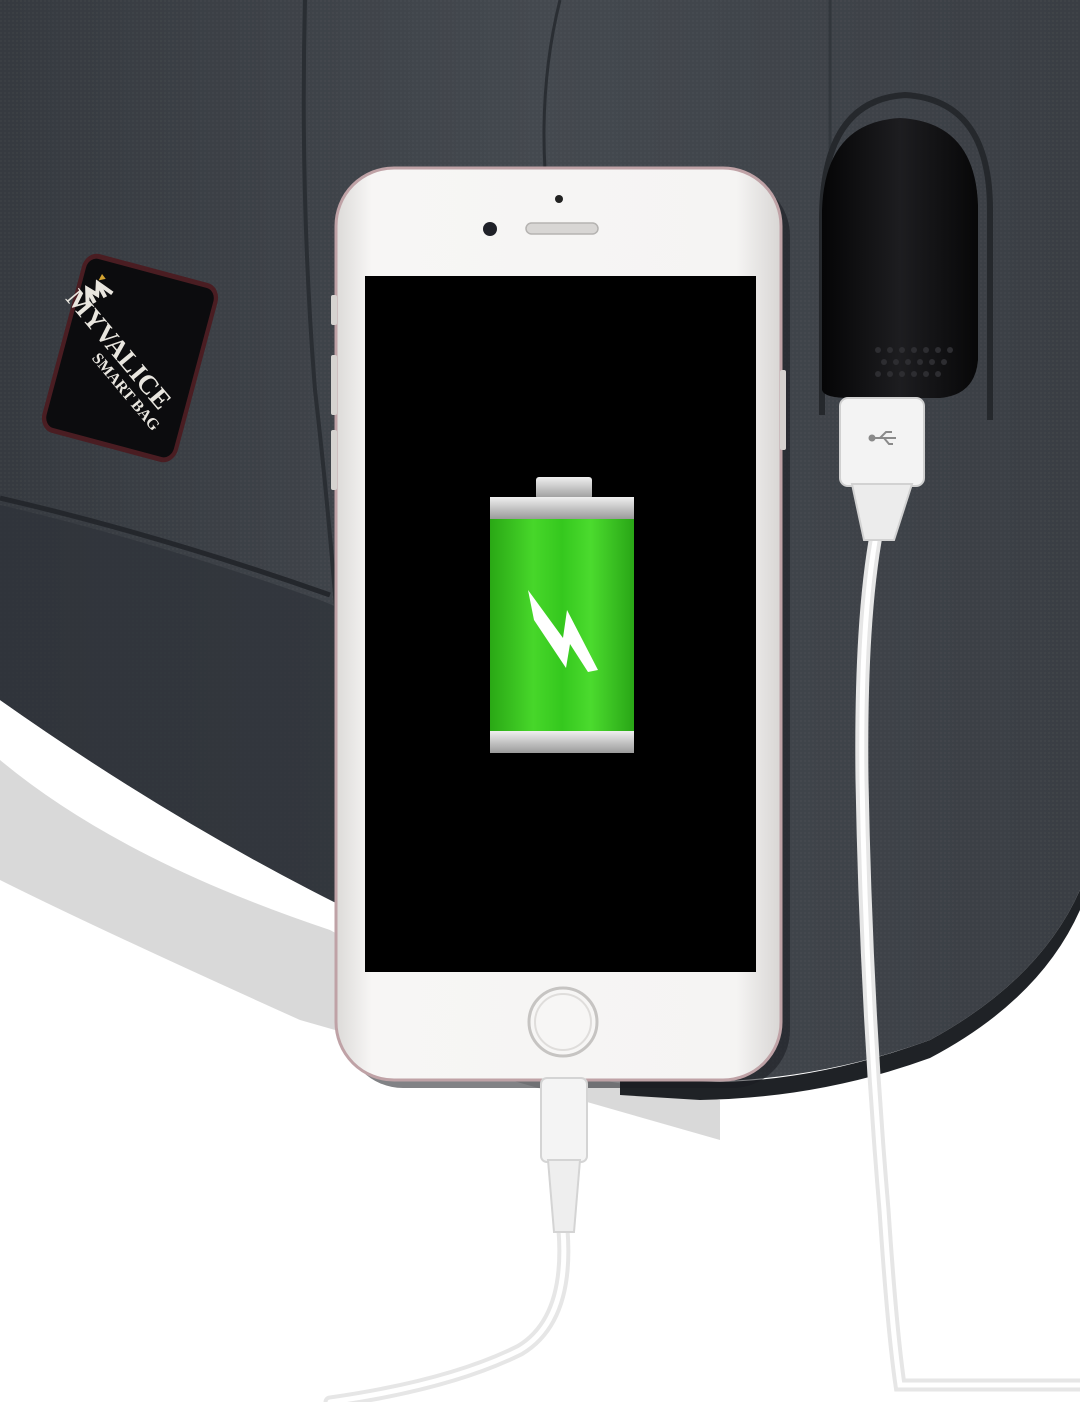 This screenshot has height=1402, width=1080. I want to click on phone-top-sensor, so click(559, 199).